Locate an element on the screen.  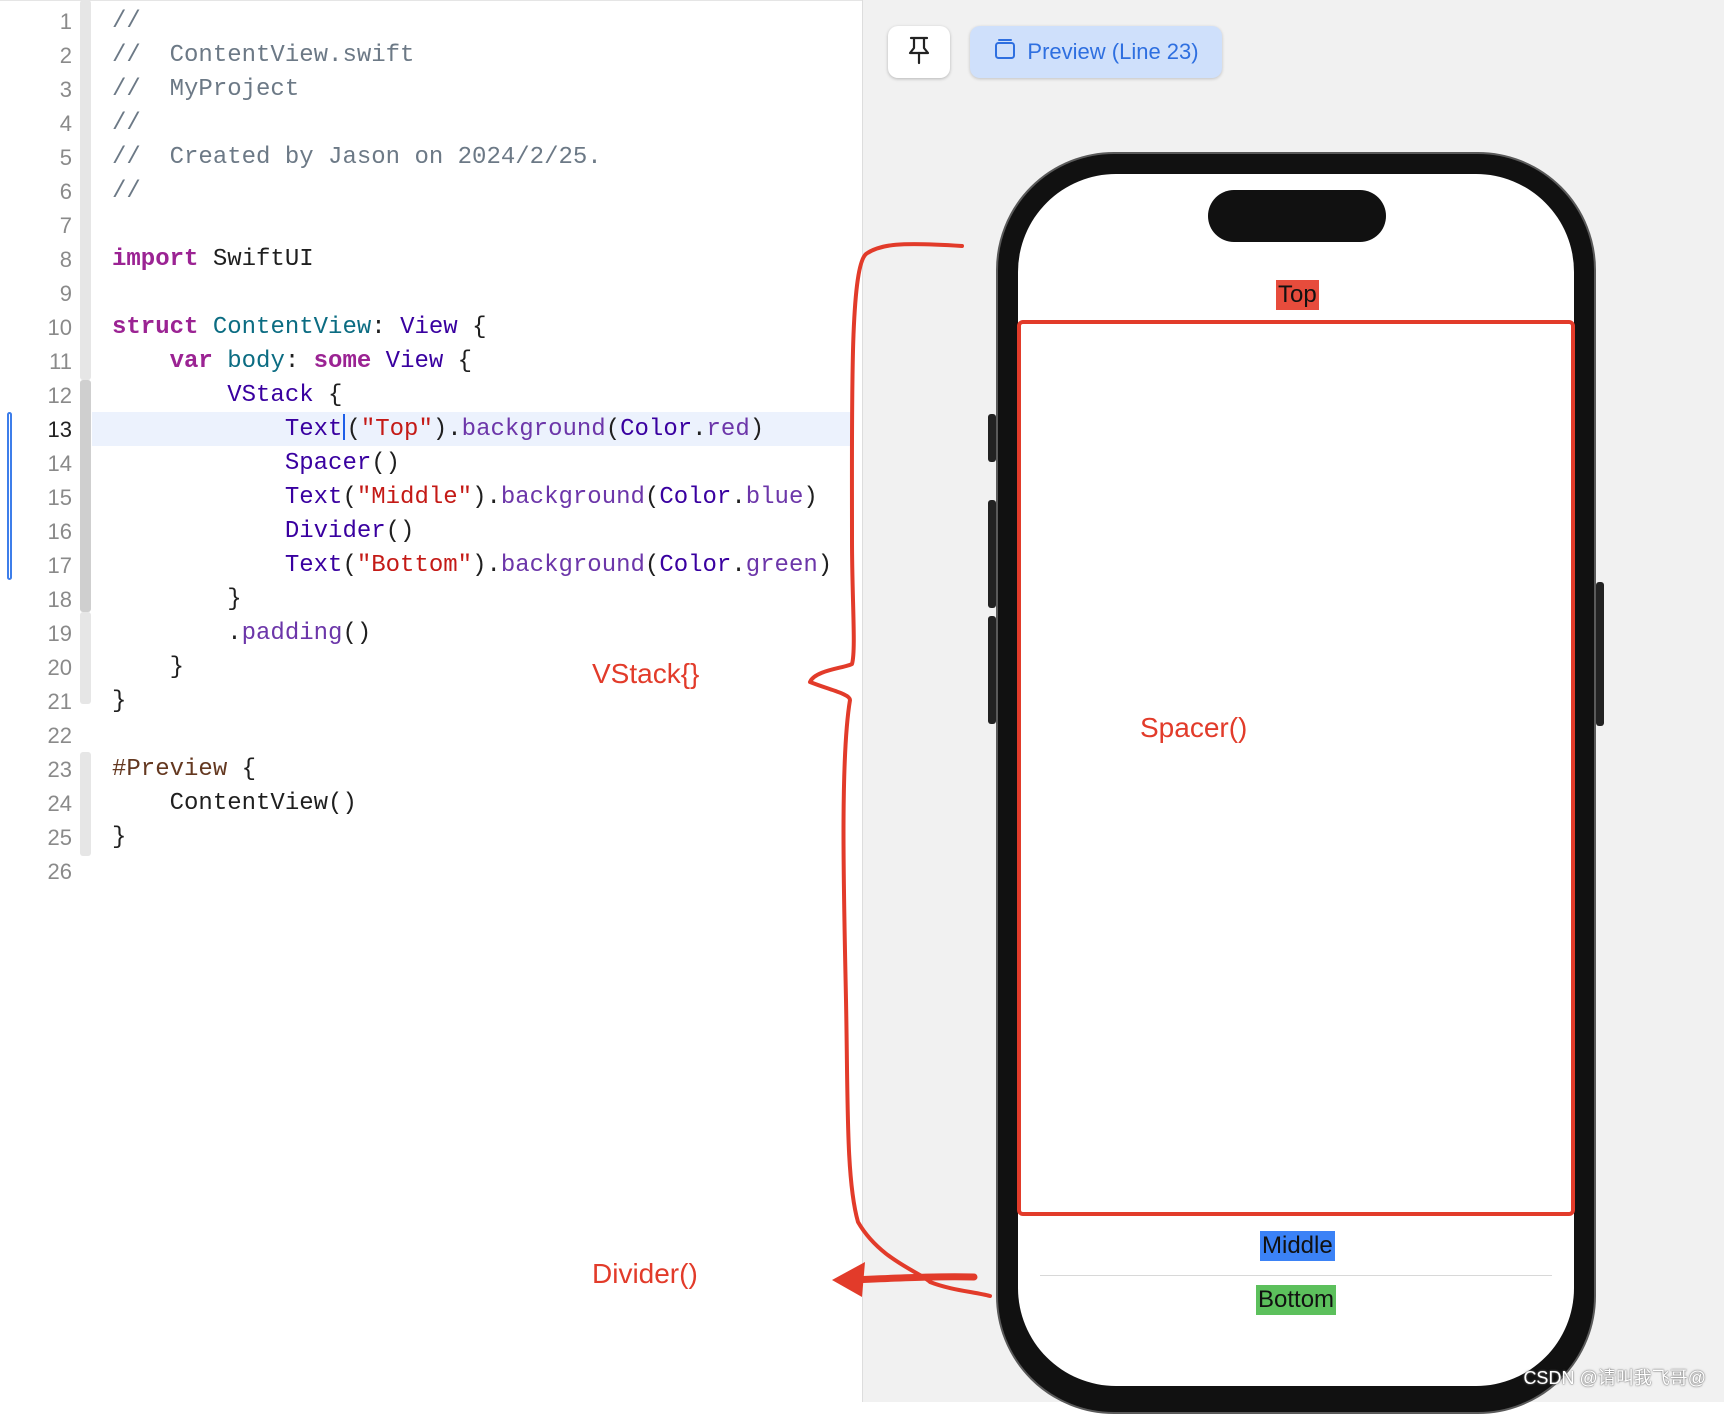
watermark: CSDN @请叫我飞哥@ is located at coordinates (1614, 1378).